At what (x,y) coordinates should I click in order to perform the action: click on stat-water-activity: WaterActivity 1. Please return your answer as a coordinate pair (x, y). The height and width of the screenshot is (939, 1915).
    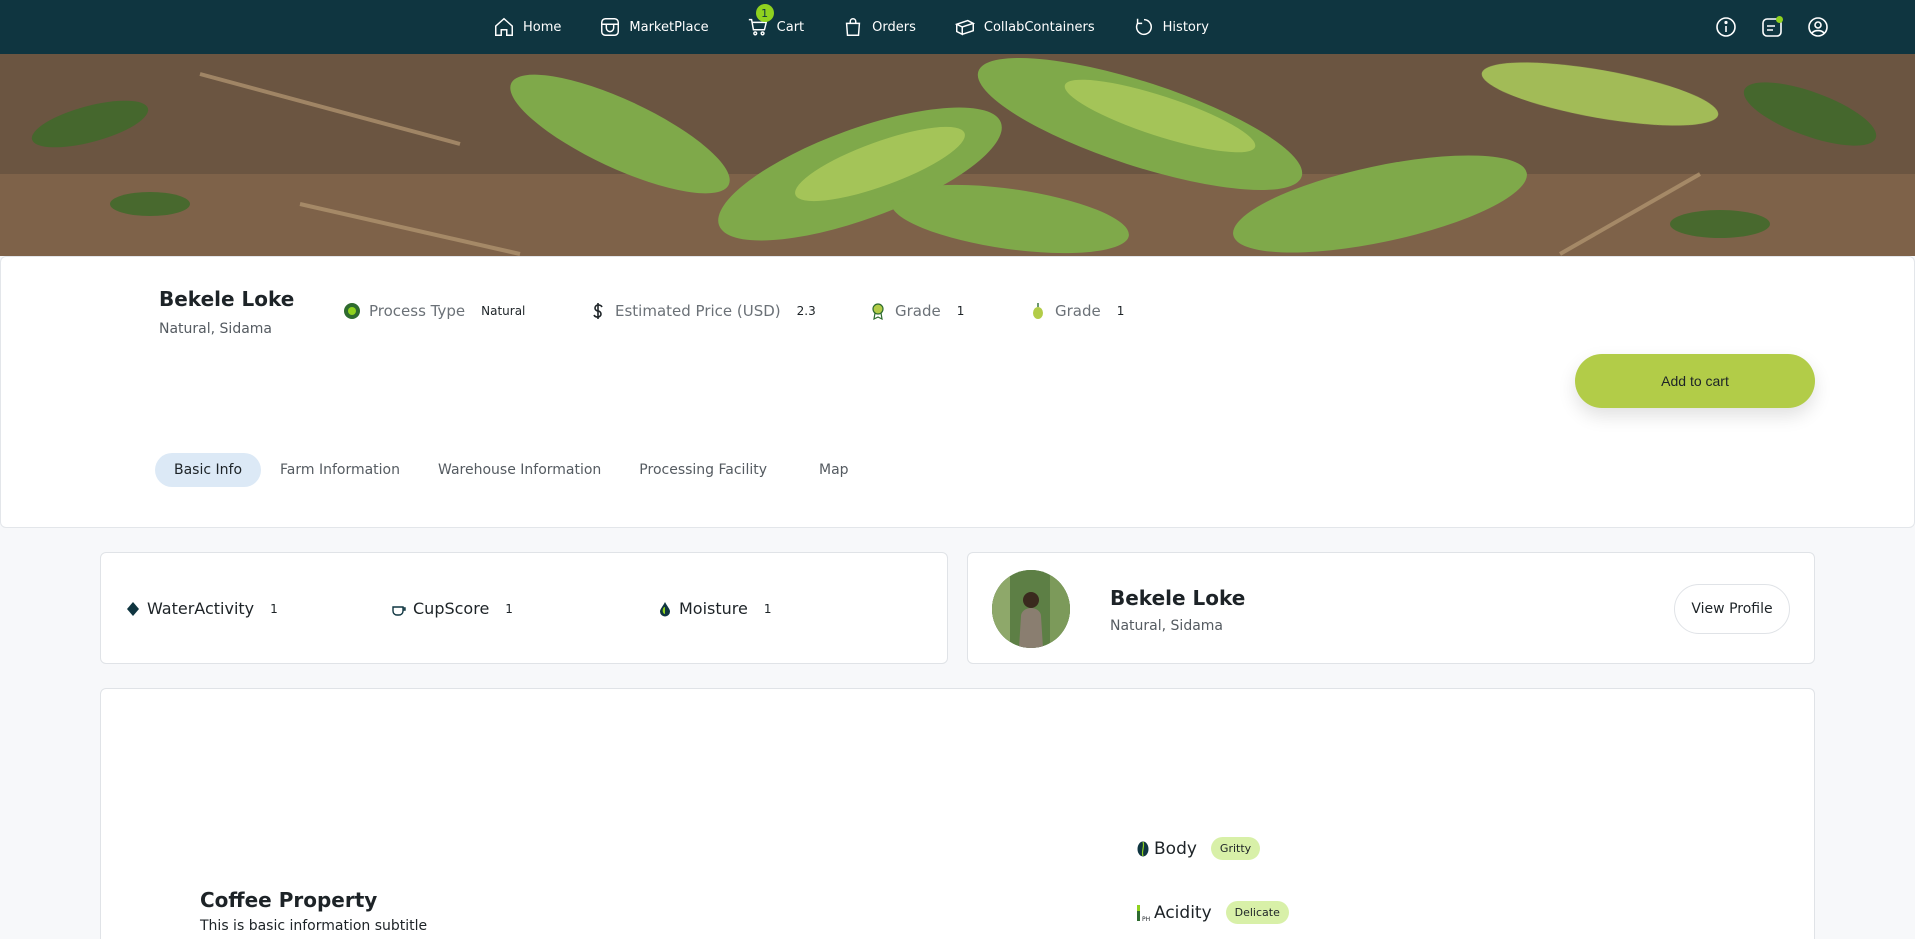
    Looking at the image, I should click on (201, 608).